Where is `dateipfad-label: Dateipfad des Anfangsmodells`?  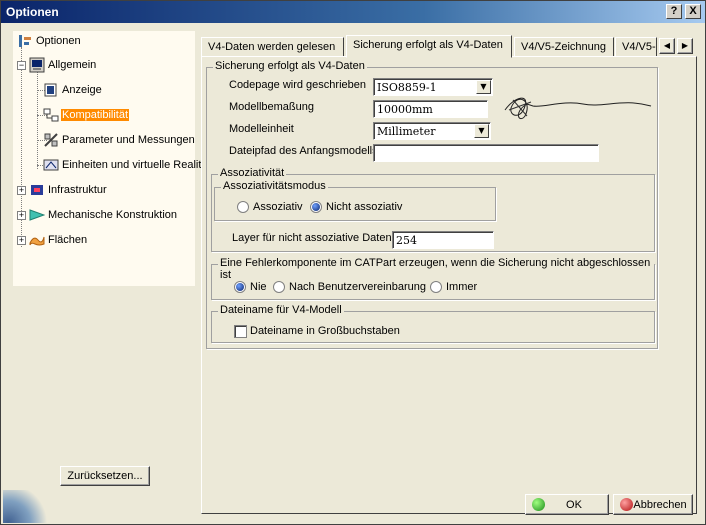
dateipfad-label: Dateipfad des Anfangsmodells is located at coordinates (303, 151).